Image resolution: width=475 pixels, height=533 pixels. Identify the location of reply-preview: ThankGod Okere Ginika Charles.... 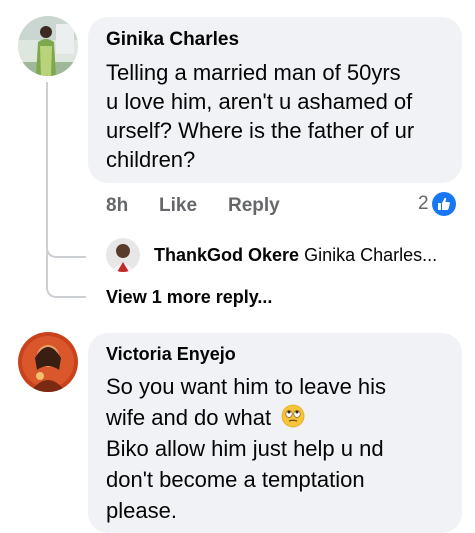
(295, 255).